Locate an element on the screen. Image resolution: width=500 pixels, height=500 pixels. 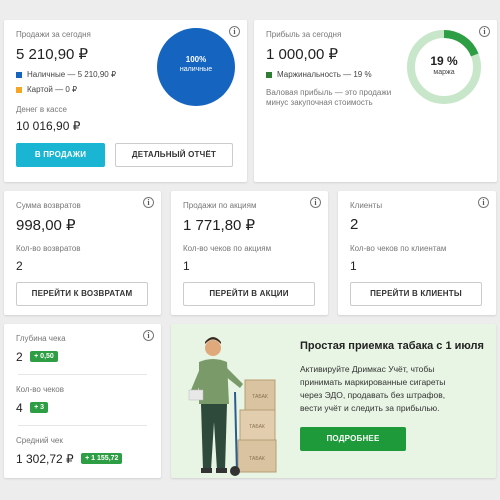
card-legend-label: Картой — 0 ₽ is located at coordinates (52, 89).